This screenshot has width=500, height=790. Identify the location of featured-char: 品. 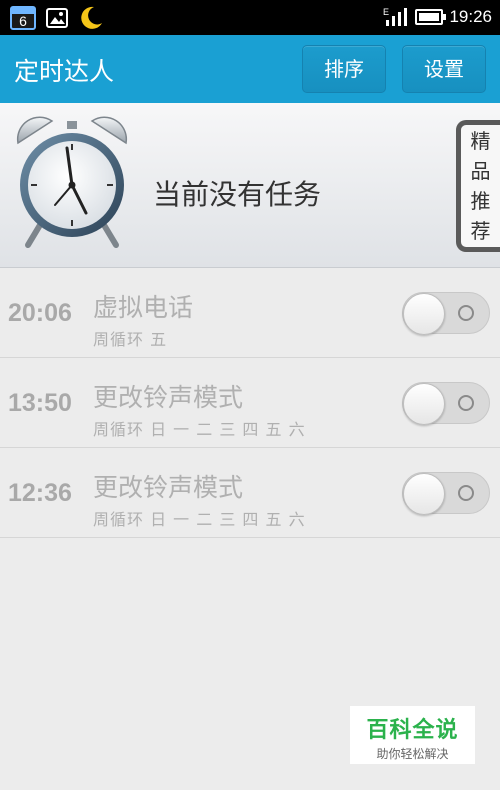
(480, 171).